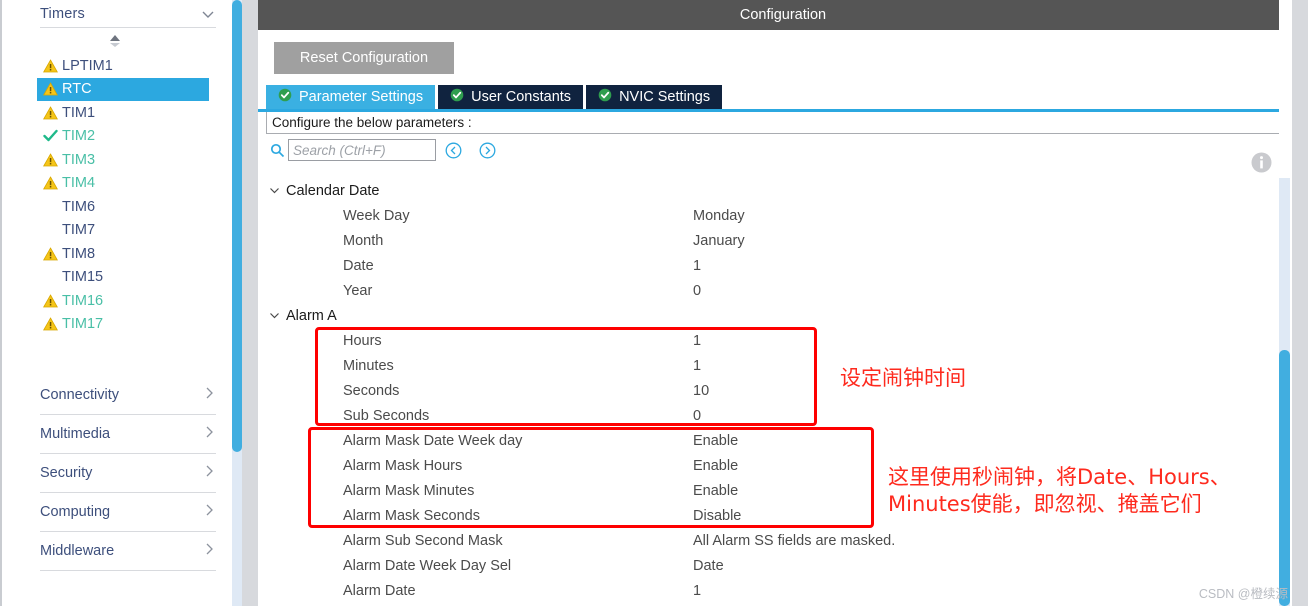 This screenshot has height=606, width=1308. What do you see at coordinates (358, 290) in the screenshot?
I see `parameter-name: Year` at bounding box center [358, 290].